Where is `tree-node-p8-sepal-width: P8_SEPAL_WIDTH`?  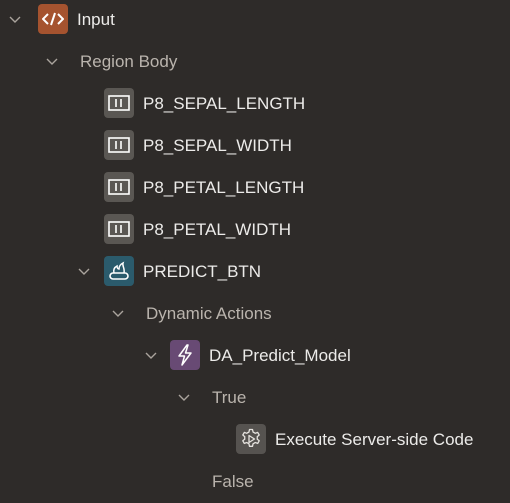
tree-node-p8-sepal-width: P8_SEPAL_WIDTH is located at coordinates (255, 146).